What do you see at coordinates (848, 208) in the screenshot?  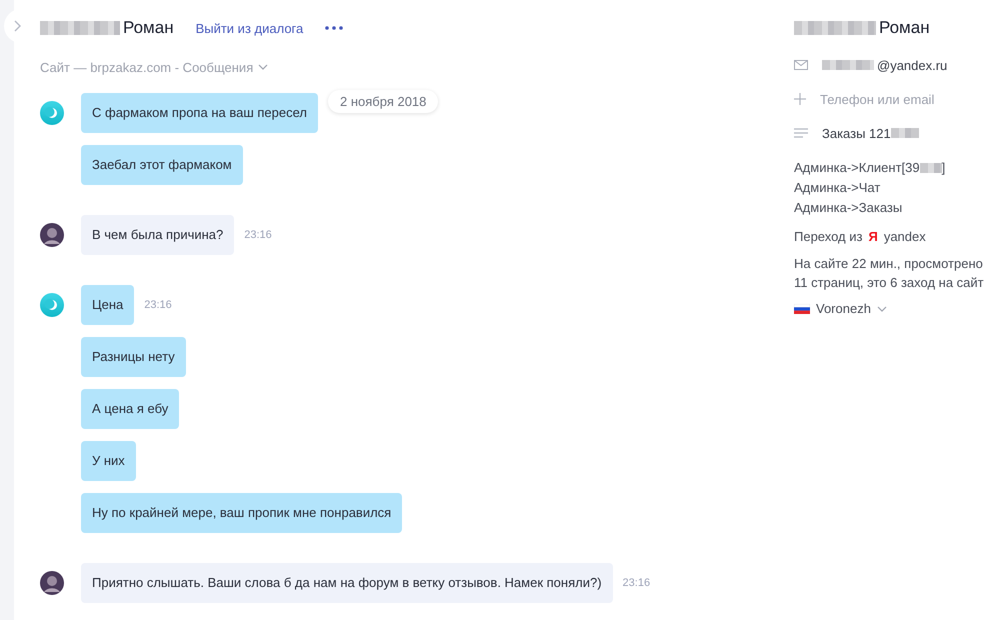 I see `admin-link: Админка->Заказы` at bounding box center [848, 208].